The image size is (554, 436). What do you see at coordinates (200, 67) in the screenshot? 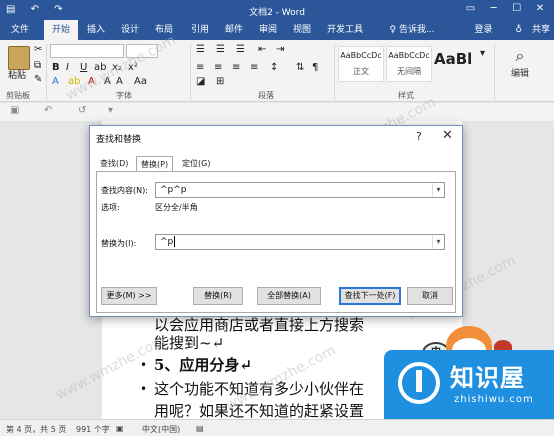
I see `align-left-icon: ≡` at bounding box center [200, 67].